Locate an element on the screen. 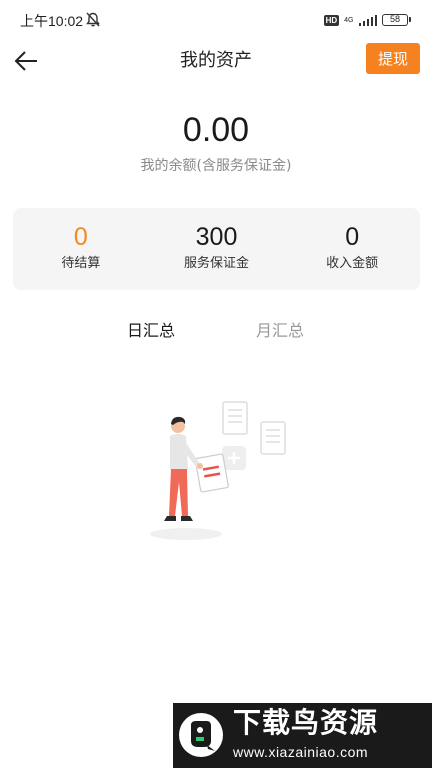 The height and width of the screenshot is (768, 432). stat-income-label: 收入金额 is located at coordinates (352, 263).